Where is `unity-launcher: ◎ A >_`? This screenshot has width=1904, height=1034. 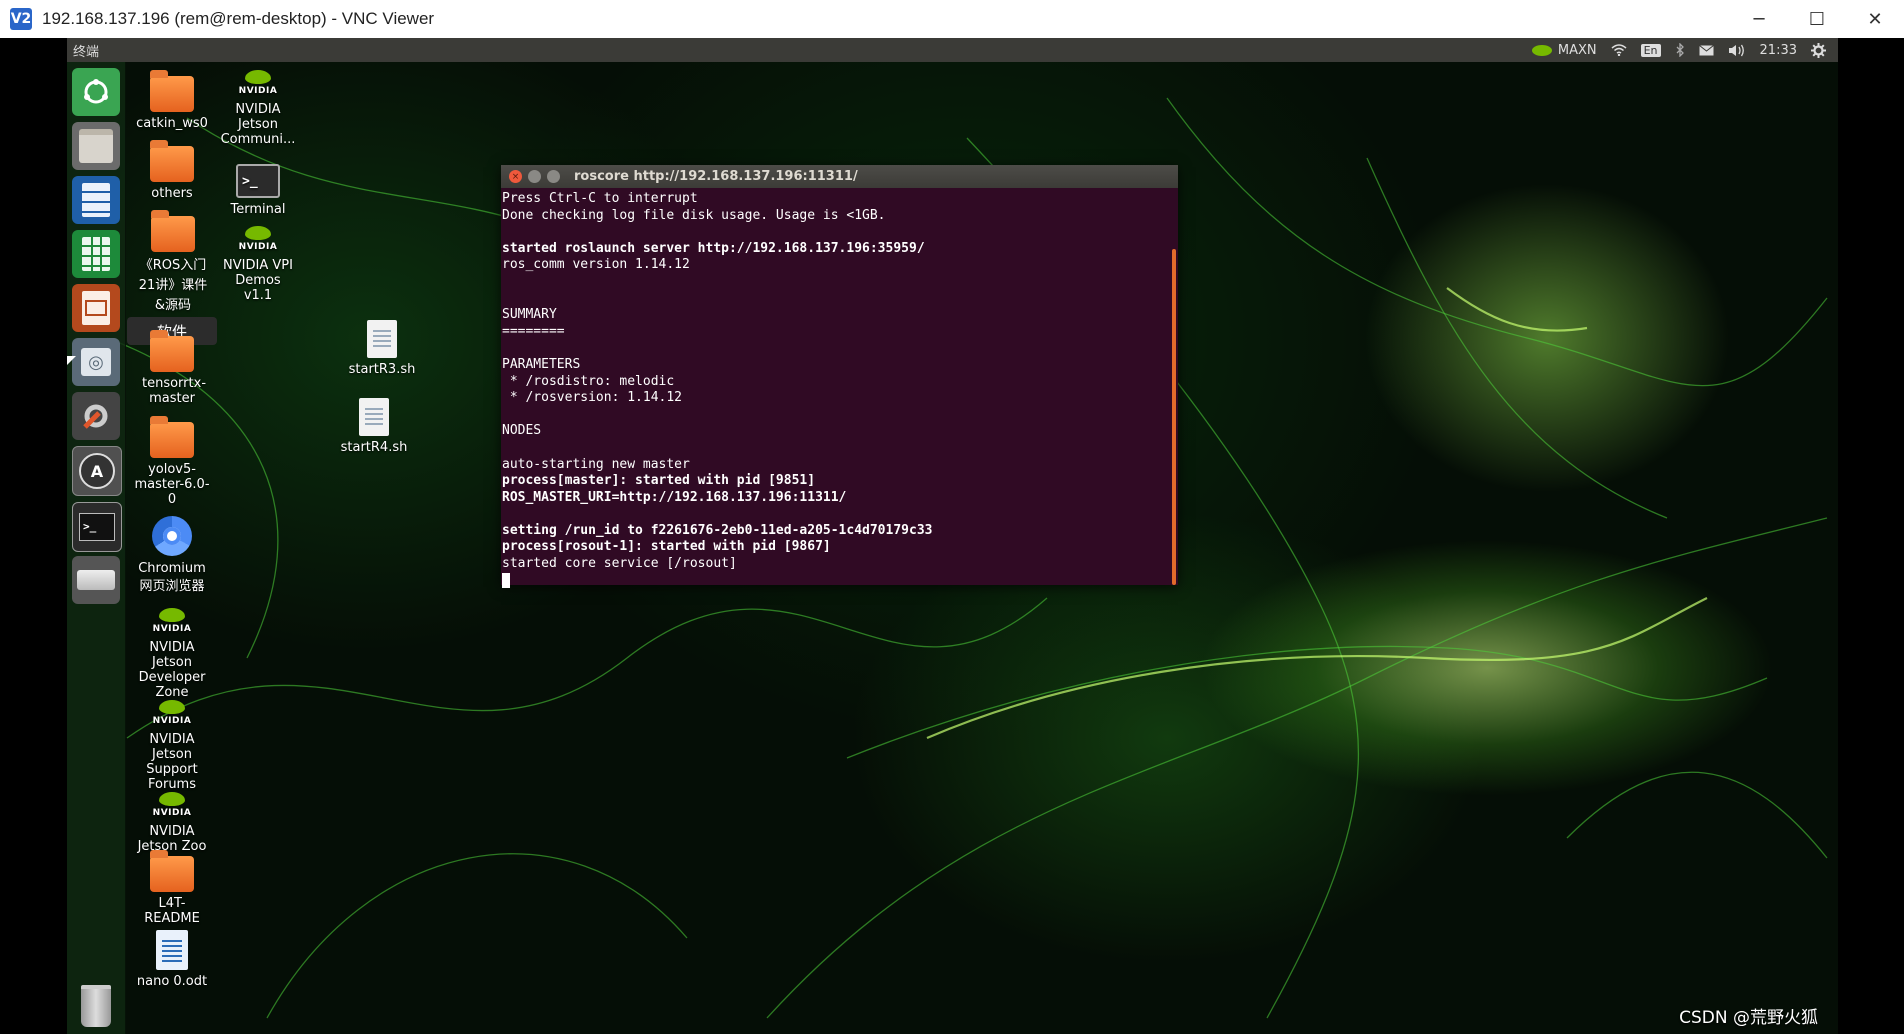
unity-launcher: ◎ A >_ is located at coordinates (96, 548).